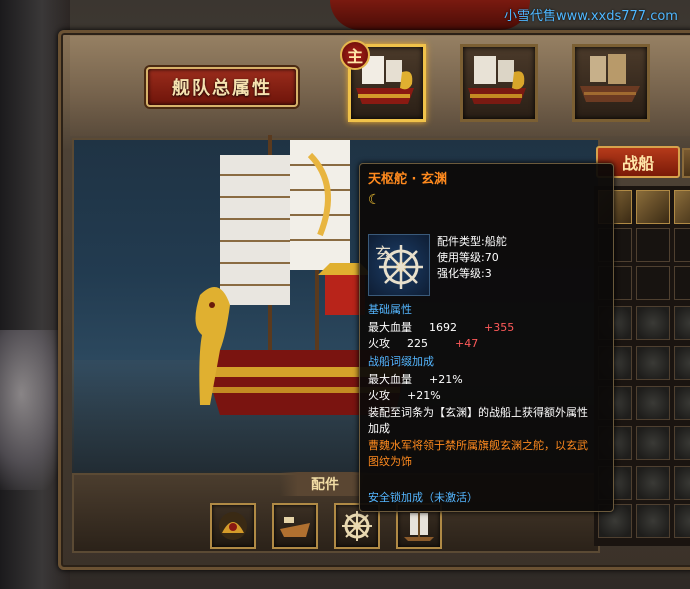  I want to click on stat-bonus: +47, so click(467, 343).